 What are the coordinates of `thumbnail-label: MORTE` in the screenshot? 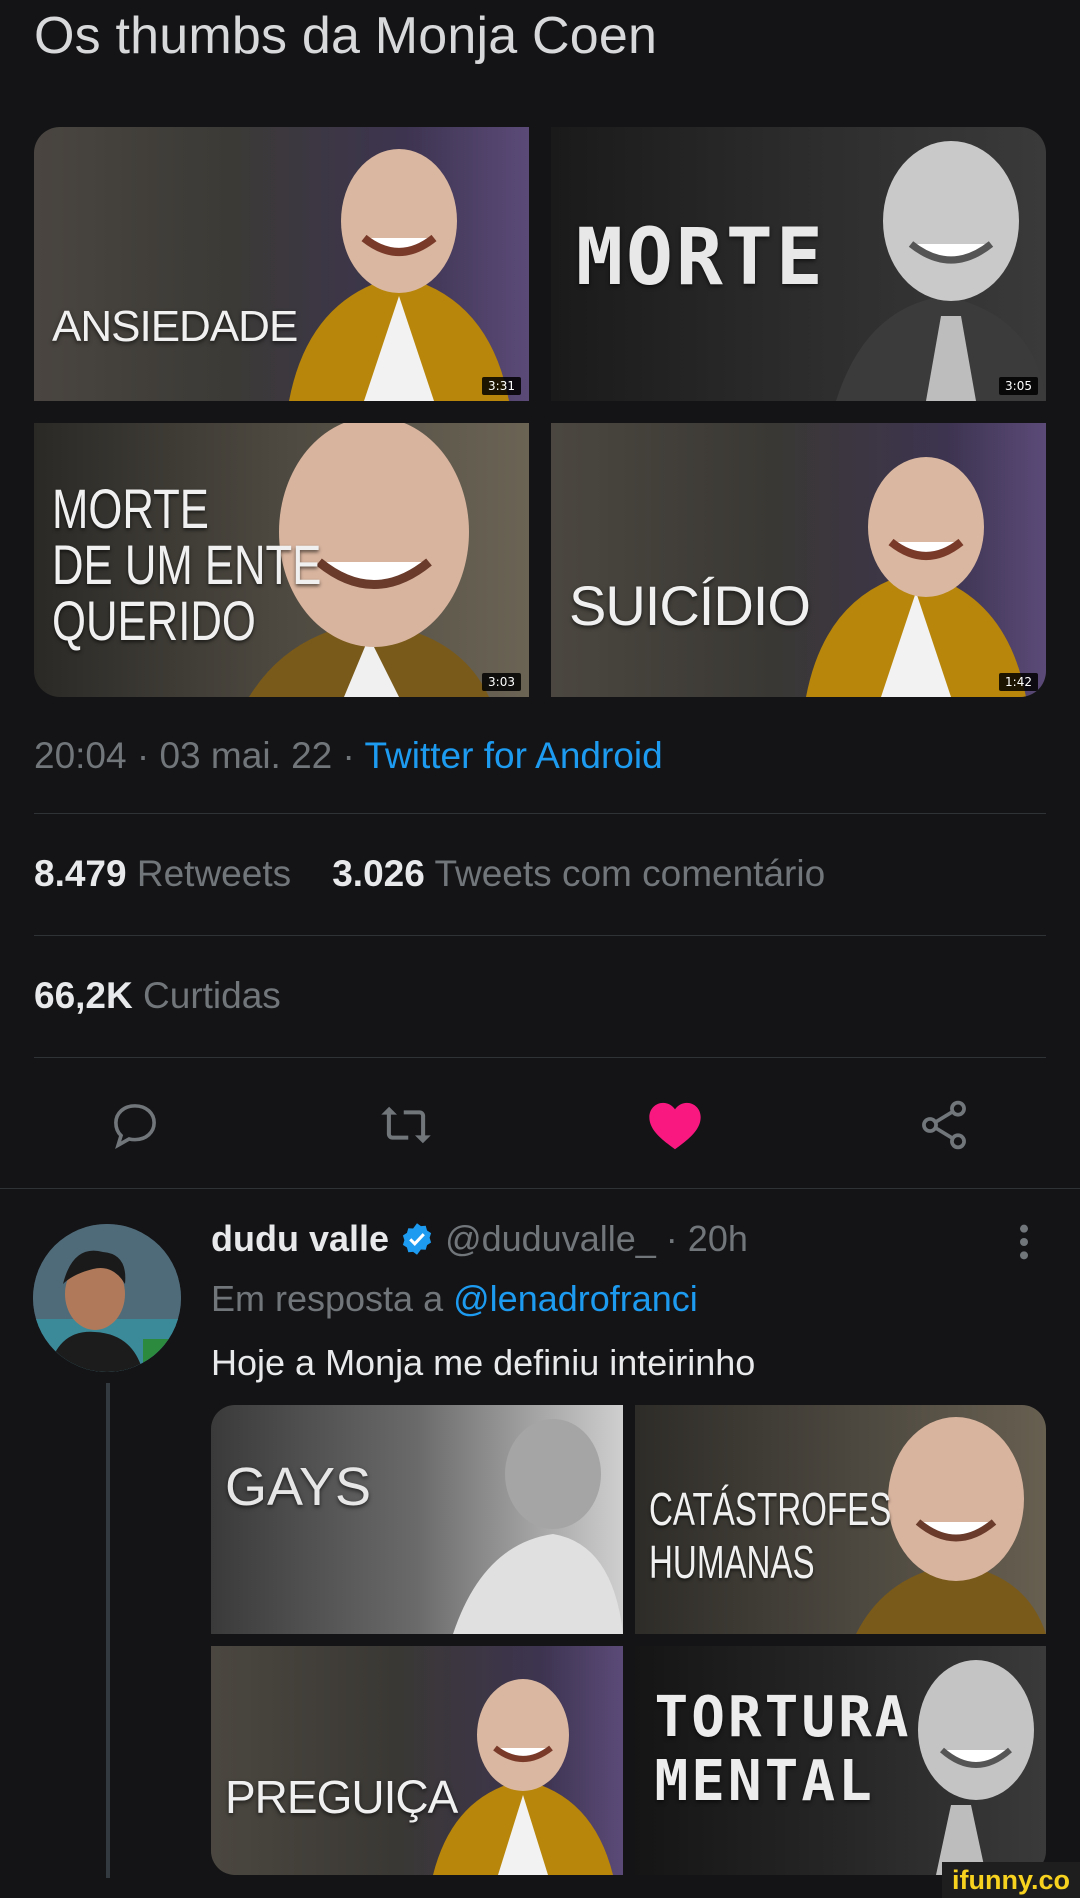 It's located at (701, 258).